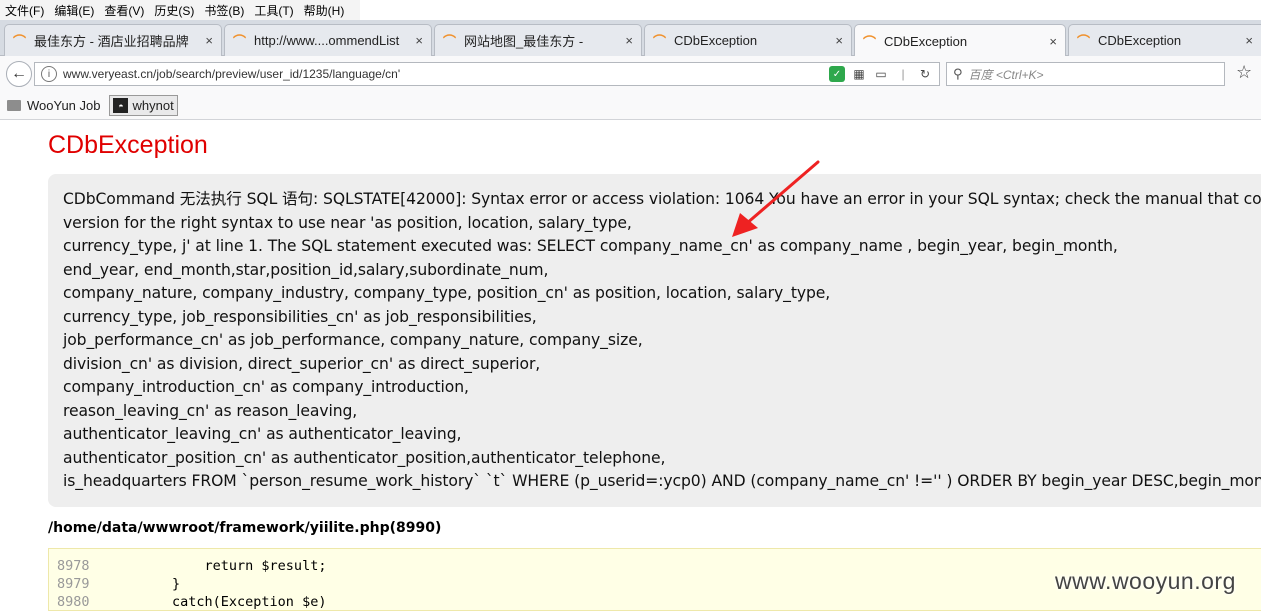 The width and height of the screenshot is (1261, 611). I want to click on annotation-arrow-icon, so click(776, 198).